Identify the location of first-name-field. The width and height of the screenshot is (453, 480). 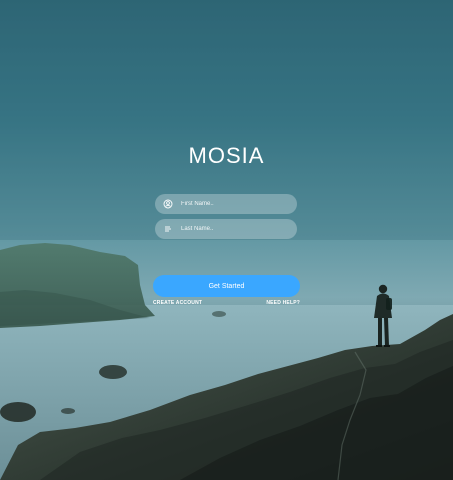
(226, 204).